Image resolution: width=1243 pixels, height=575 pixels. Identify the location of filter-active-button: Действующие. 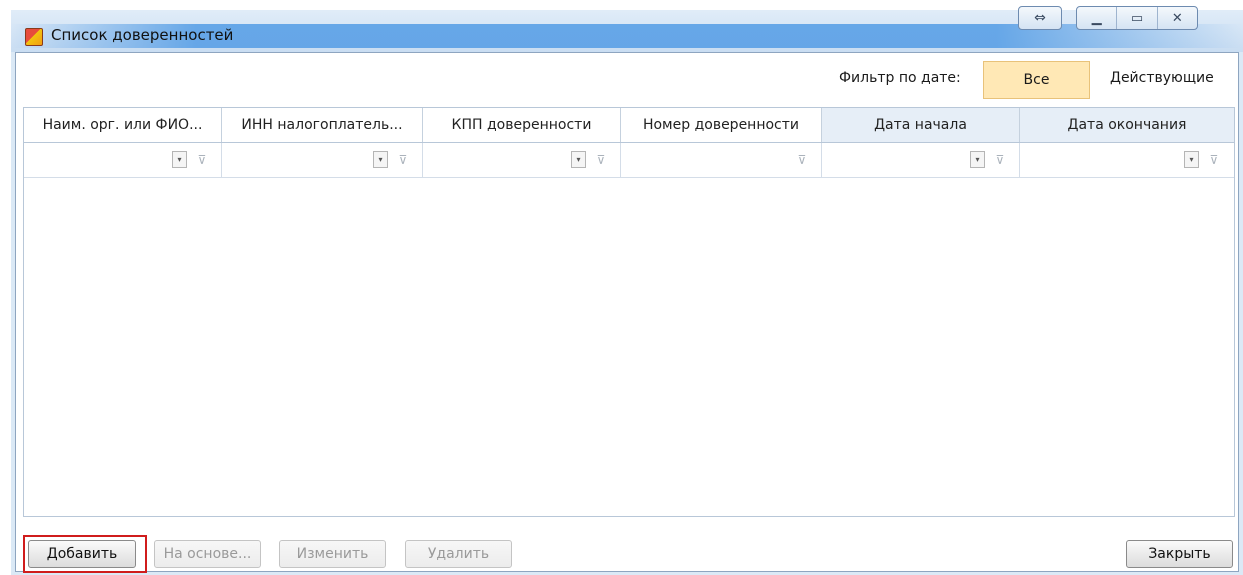
(1162, 78).